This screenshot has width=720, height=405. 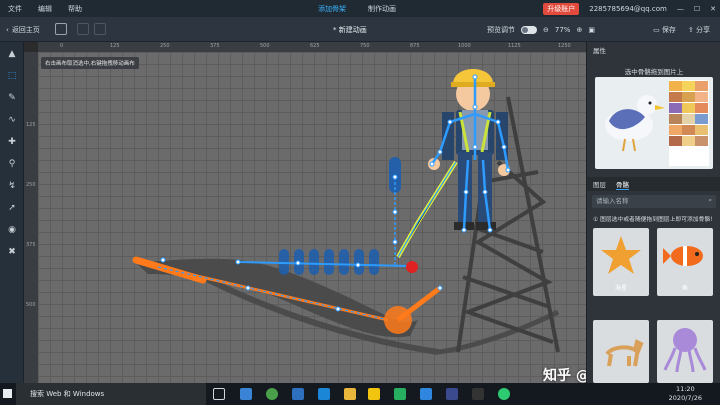 What do you see at coordinates (15, 9) in the screenshot?
I see `menu-file: 文件` at bounding box center [15, 9].